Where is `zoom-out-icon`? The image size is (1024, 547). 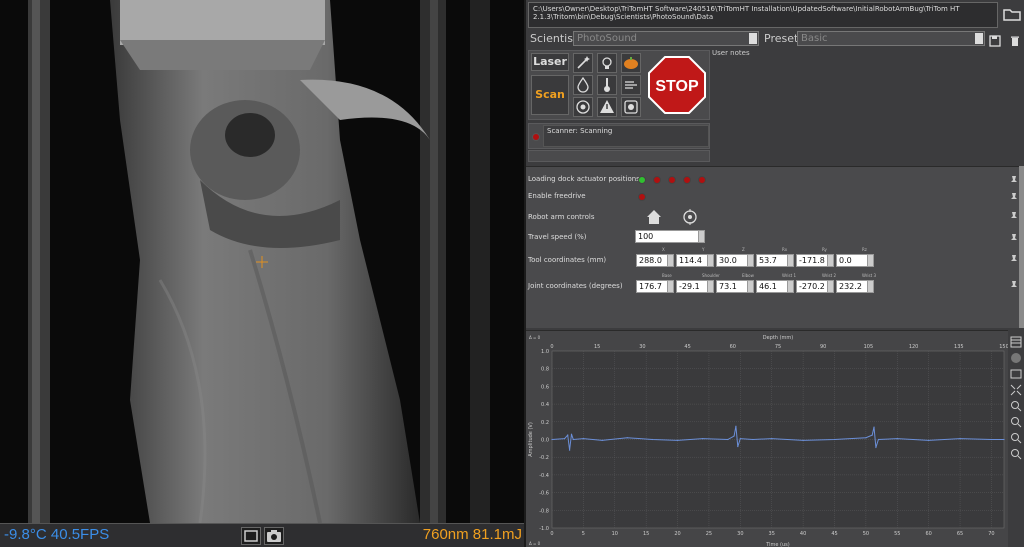 zoom-out-icon is located at coordinates (1016, 422).